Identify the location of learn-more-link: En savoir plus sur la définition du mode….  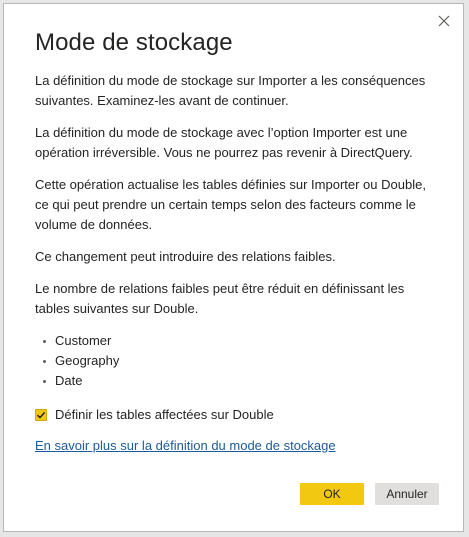
(185, 445).